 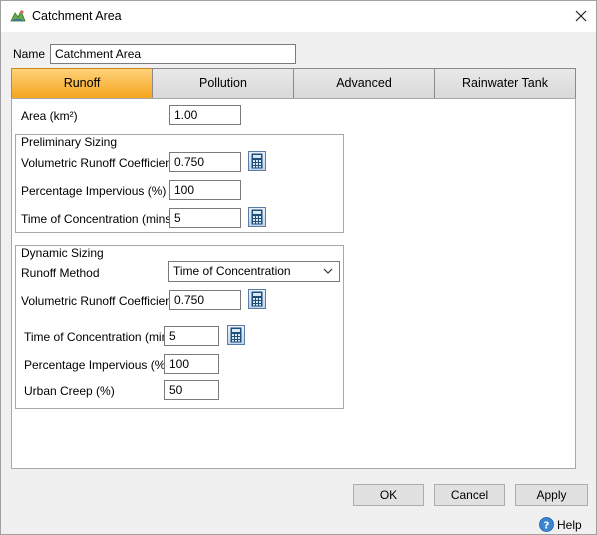 What do you see at coordinates (205, 218) in the screenshot?
I see `prelim-toc-input: 5` at bounding box center [205, 218].